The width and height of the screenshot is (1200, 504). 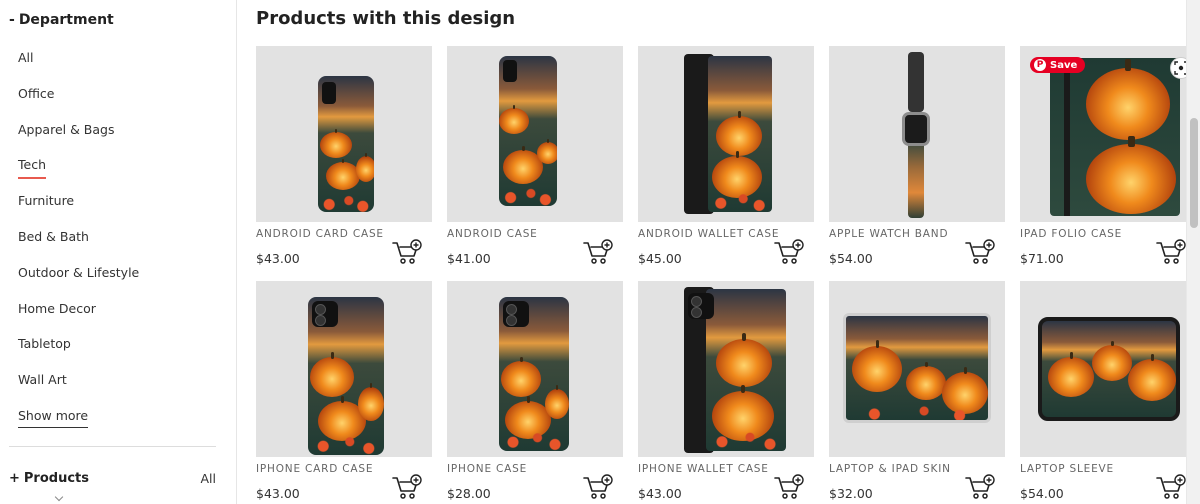 I want to click on product-card: APPLE WATCH BAND $54.00, so click(x=917, y=156).